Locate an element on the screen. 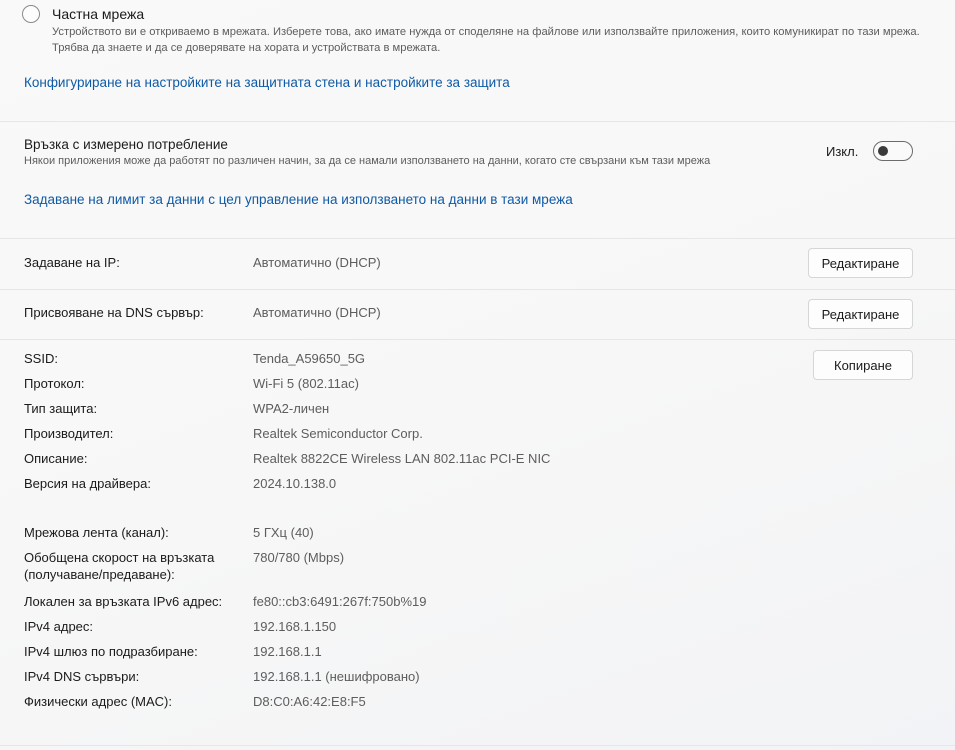 Image resolution: width=955 pixels, height=750 pixels. metered-connection-title: Връзка с измерено потребление is located at coordinates (126, 144).